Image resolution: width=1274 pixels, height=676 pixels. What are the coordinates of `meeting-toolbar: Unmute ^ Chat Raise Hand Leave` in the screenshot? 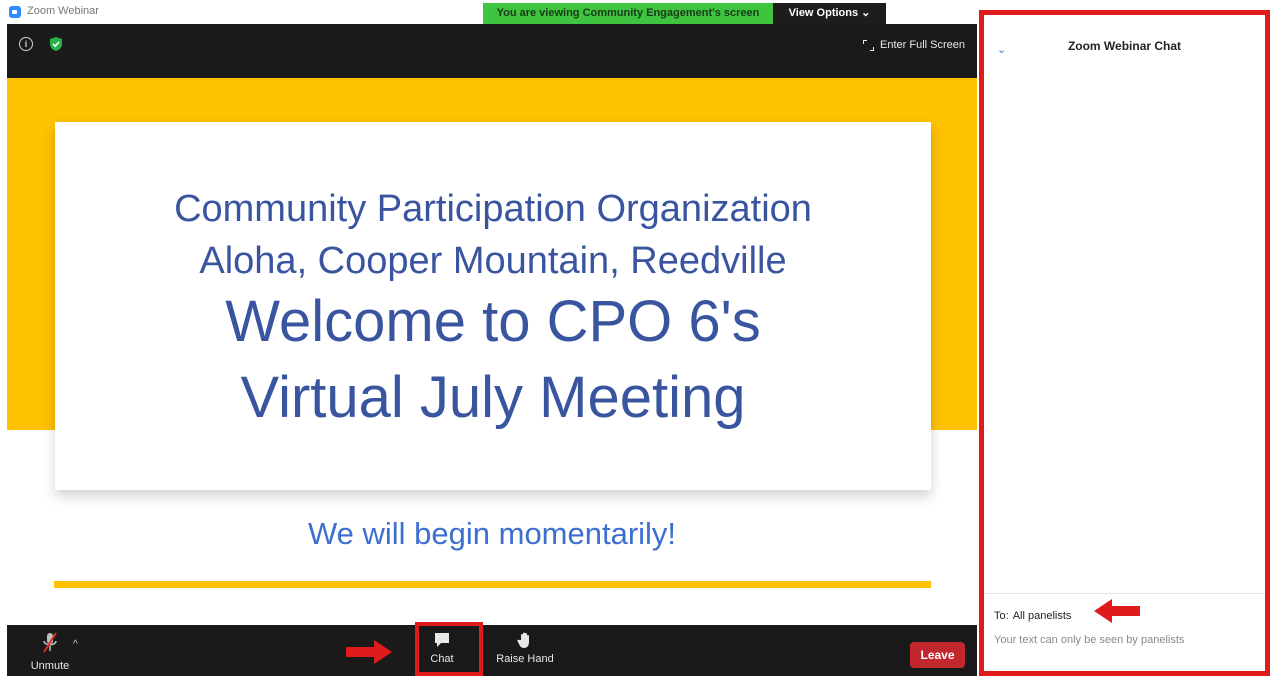 It's located at (492, 650).